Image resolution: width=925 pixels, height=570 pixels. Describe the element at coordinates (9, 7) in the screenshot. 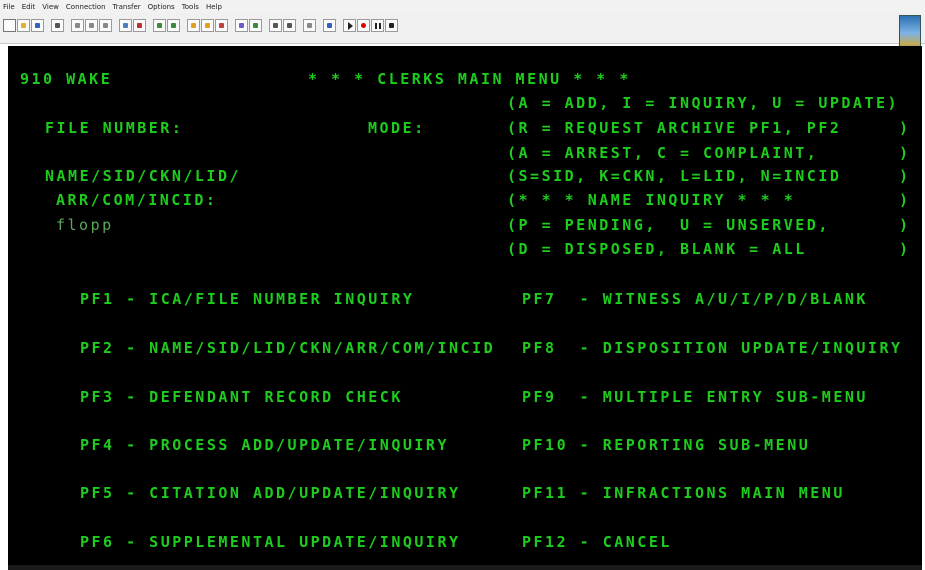

I see `menu-file: File` at that location.